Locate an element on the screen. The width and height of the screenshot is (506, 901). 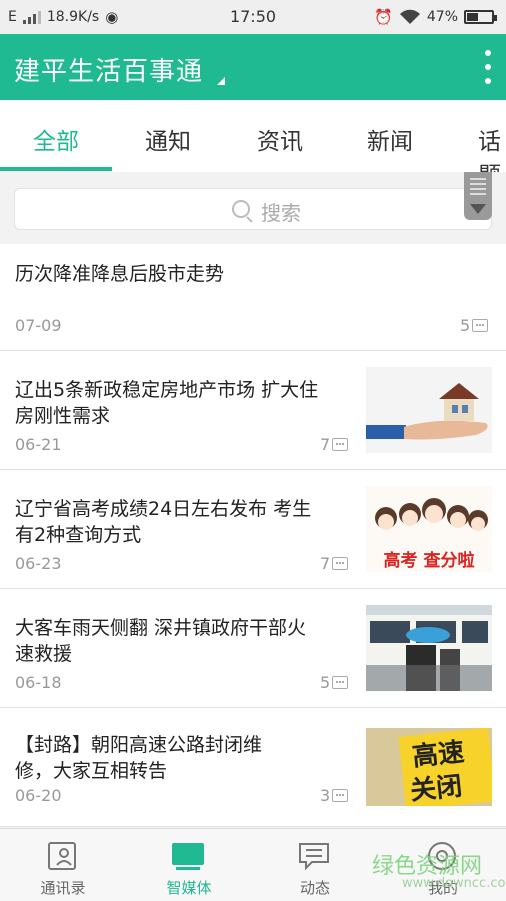
media-icon is located at coordinates (188, 856).